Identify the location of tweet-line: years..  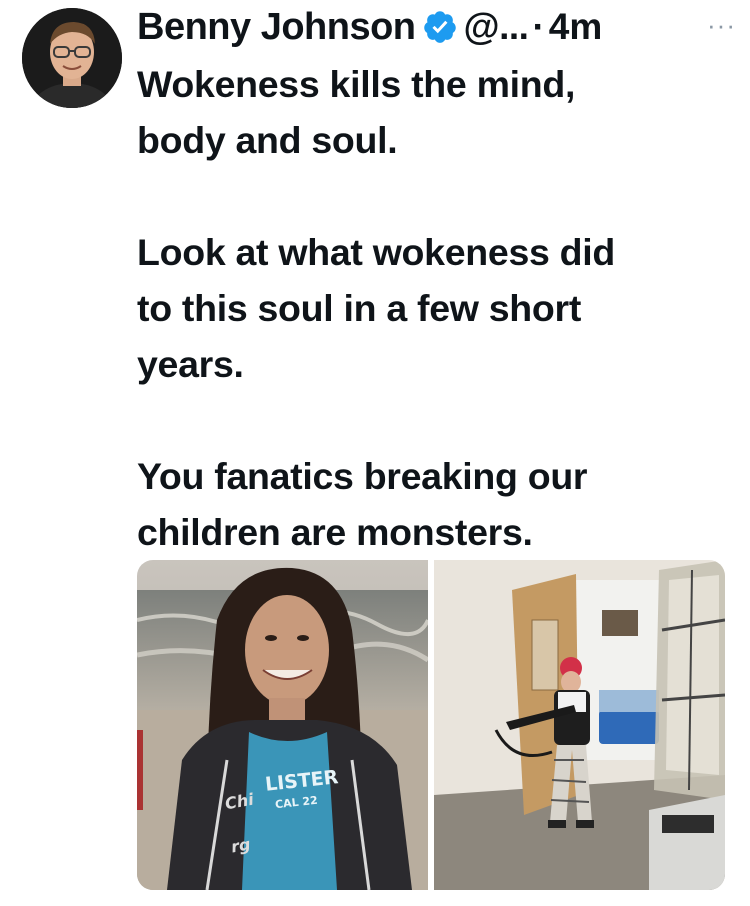
(190, 364).